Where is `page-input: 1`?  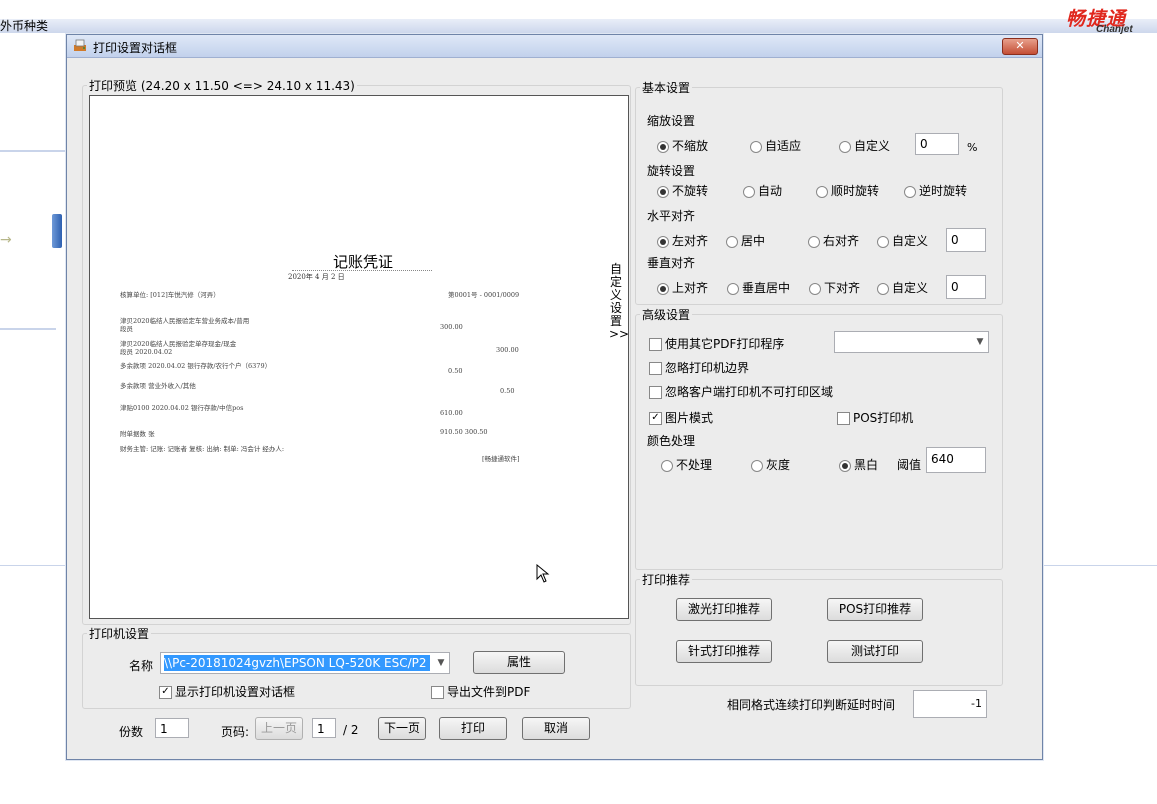
page-input: 1 is located at coordinates (324, 728).